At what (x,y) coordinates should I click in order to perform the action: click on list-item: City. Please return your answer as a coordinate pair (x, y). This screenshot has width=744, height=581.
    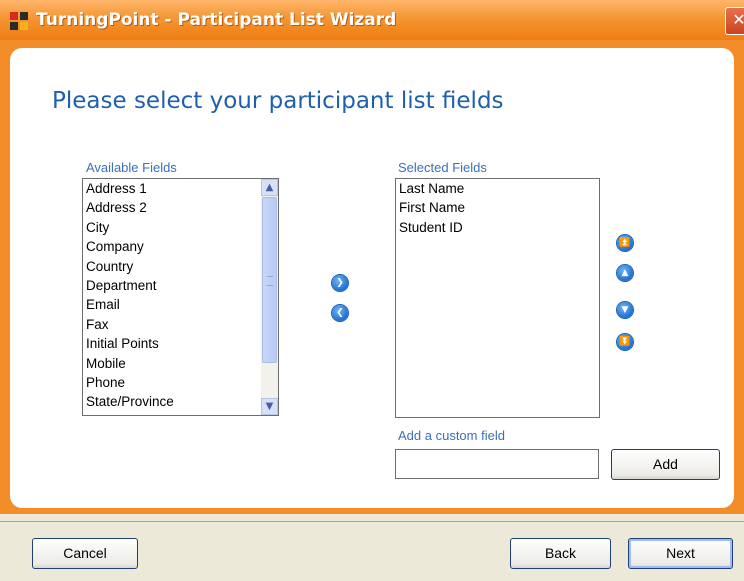
    Looking at the image, I should click on (180, 227).